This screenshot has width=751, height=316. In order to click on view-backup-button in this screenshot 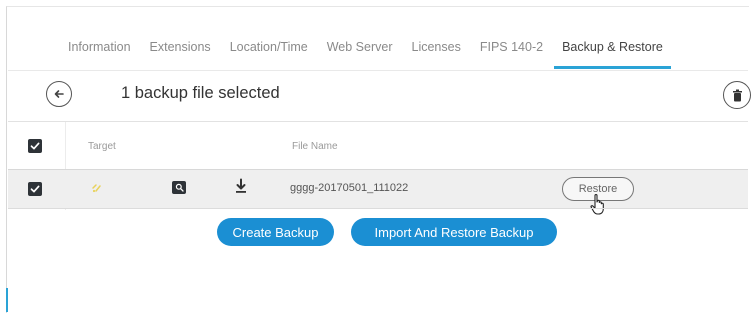, I will do `click(179, 187)`.